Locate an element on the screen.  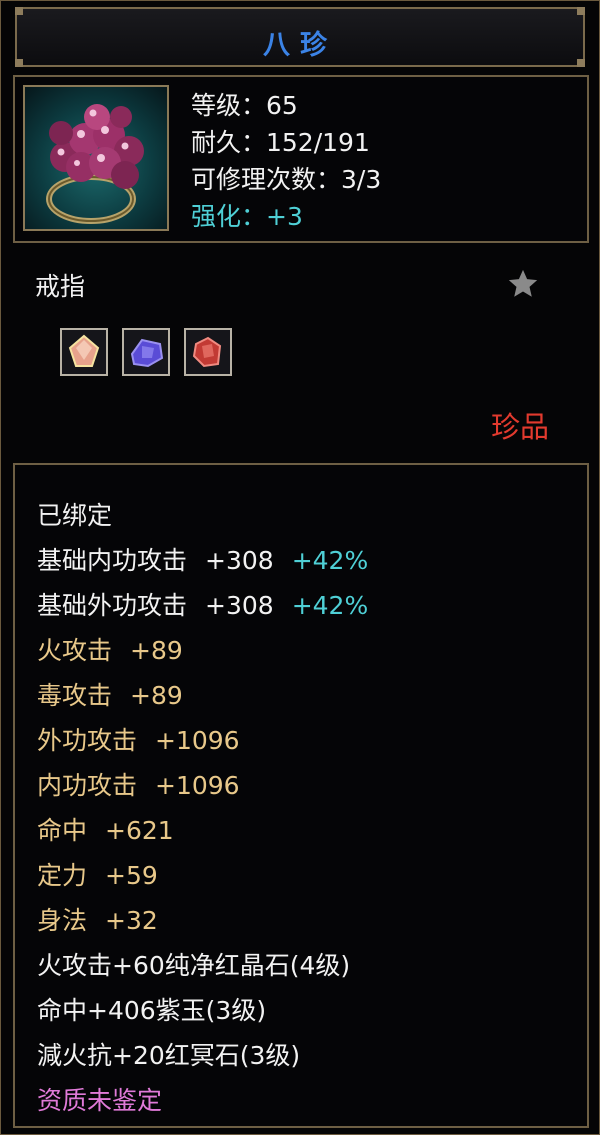
star-icon is located at coordinates (523, 284).